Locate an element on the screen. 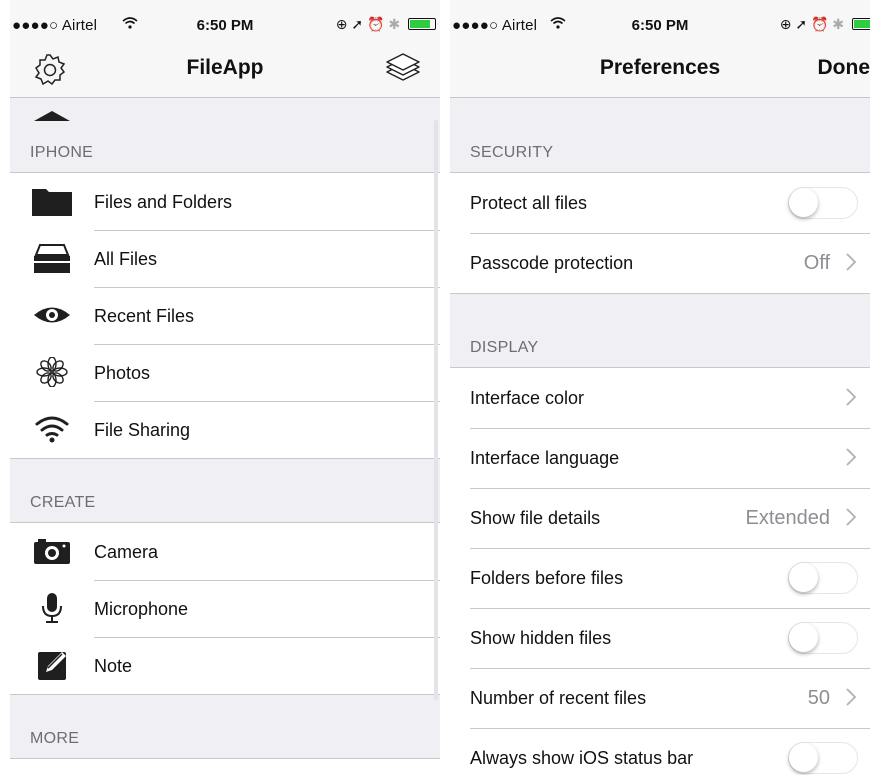  done-button: Done is located at coordinates (844, 68).